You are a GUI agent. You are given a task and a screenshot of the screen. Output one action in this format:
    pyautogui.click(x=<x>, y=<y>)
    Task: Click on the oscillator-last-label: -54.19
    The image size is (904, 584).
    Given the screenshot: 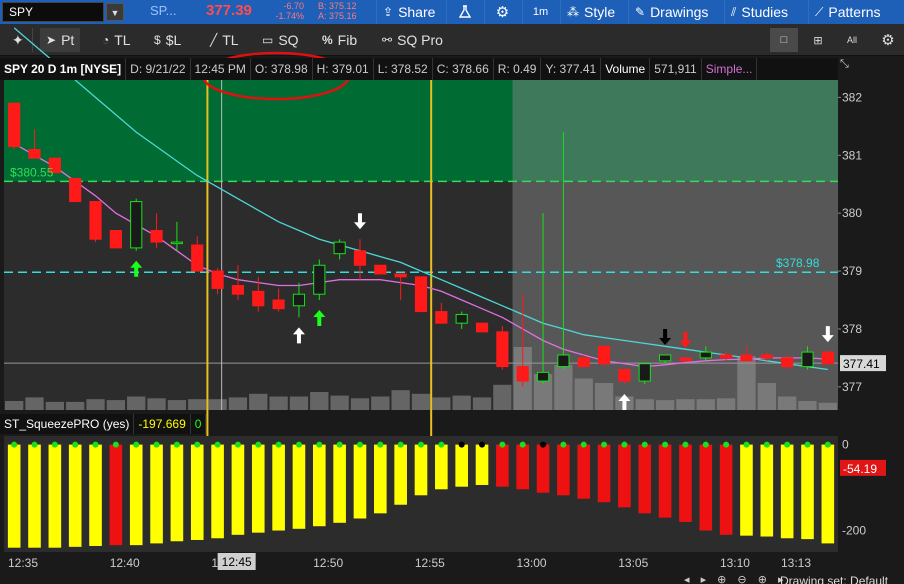 What is the action you would take?
    pyautogui.click(x=860, y=469)
    